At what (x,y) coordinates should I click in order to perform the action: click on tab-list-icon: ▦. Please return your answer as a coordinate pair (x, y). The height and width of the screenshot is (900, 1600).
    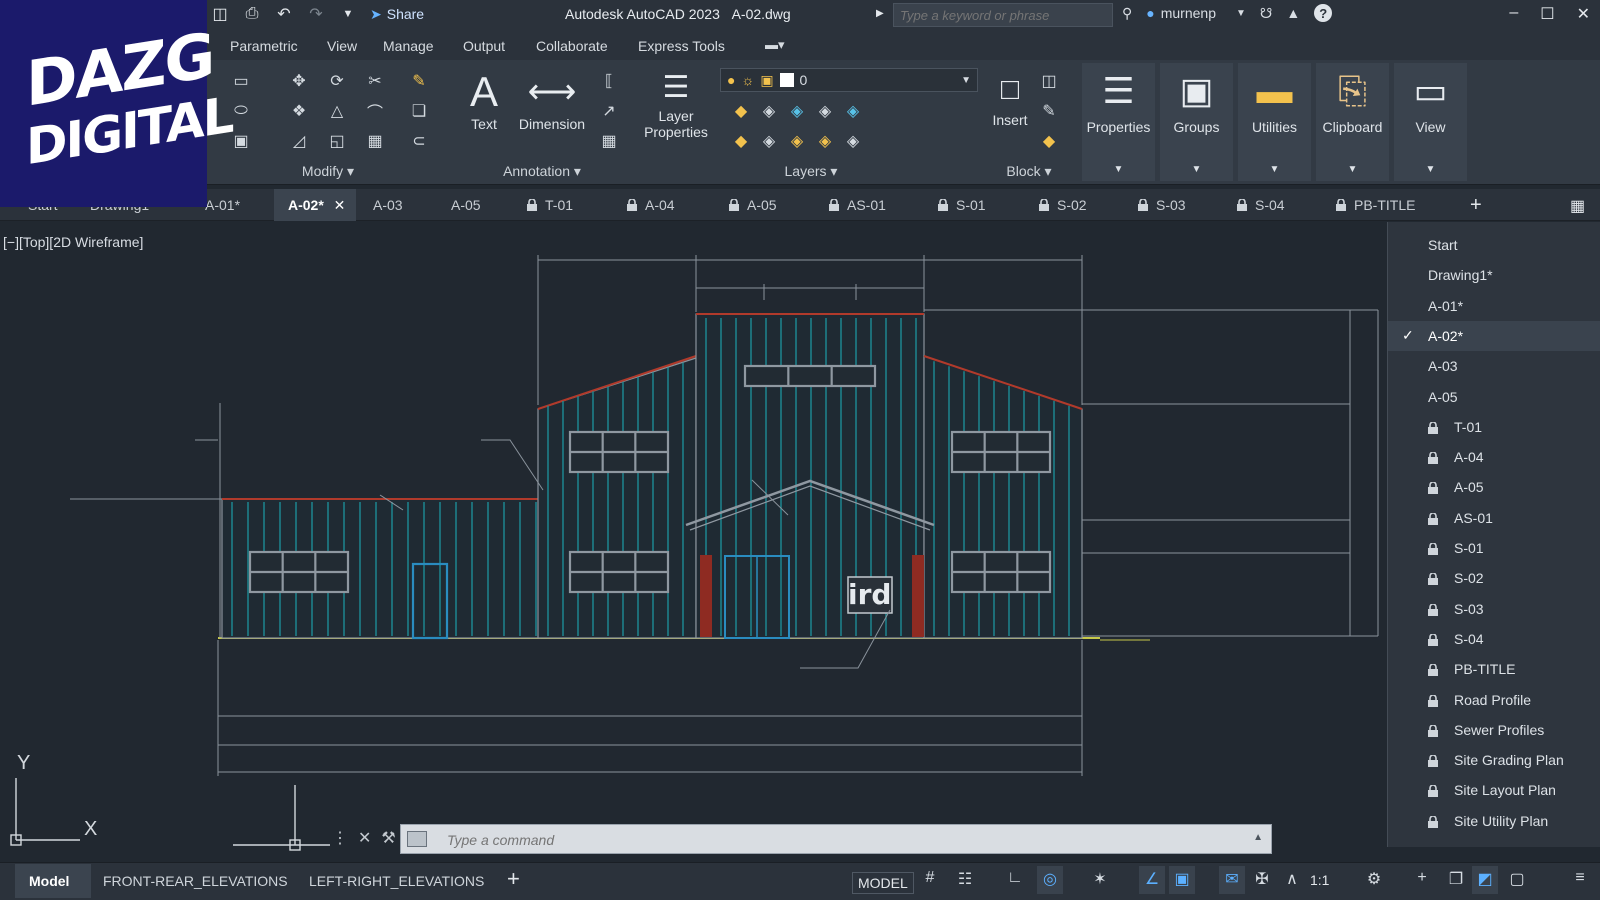
    Looking at the image, I should click on (1577, 206).